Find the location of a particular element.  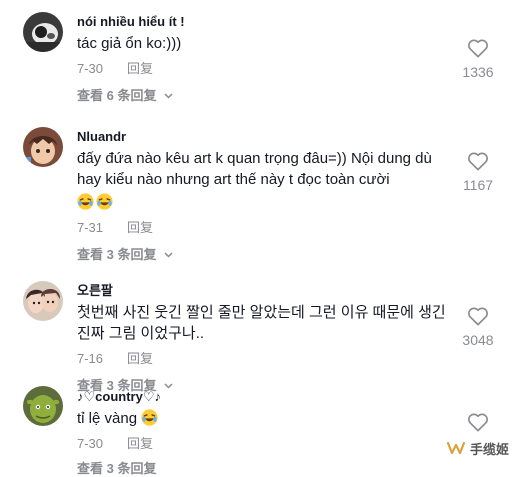

like-group: 3048 is located at coordinates (478, 327).